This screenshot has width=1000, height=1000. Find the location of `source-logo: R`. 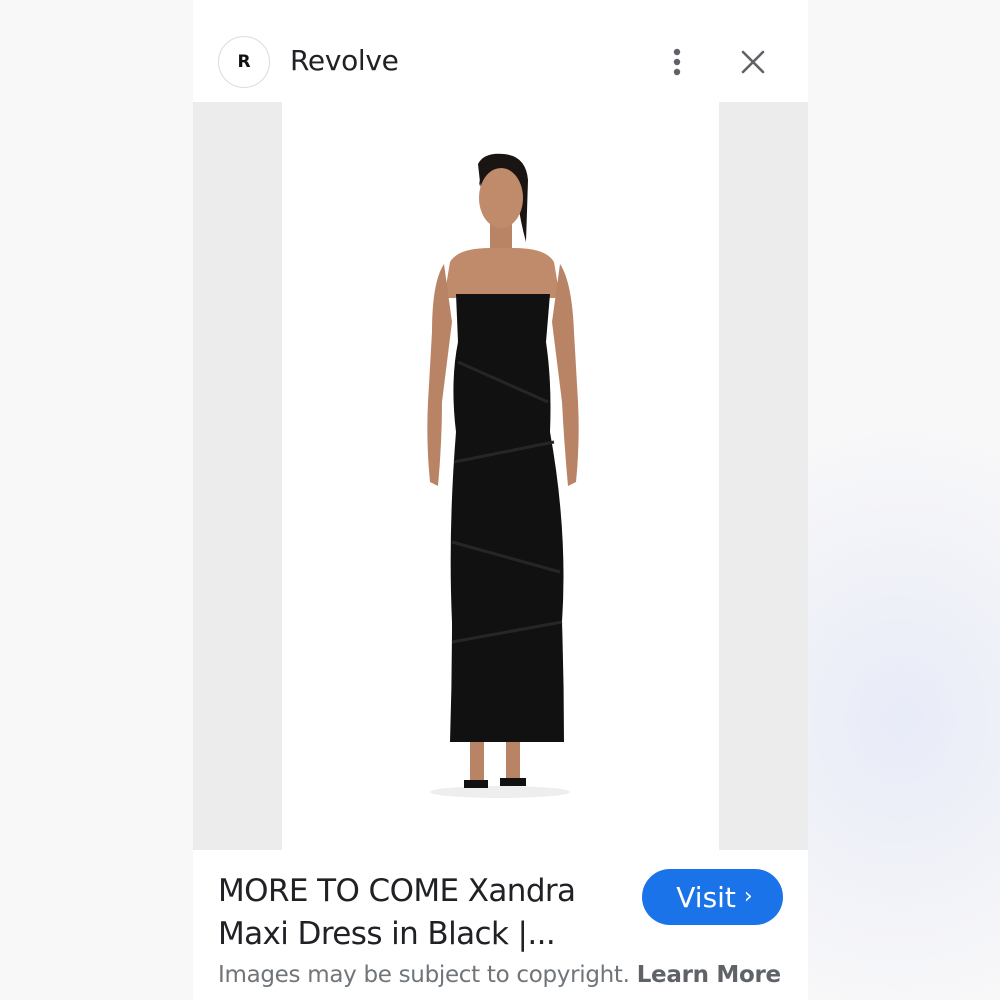

source-logo: R is located at coordinates (244, 62).